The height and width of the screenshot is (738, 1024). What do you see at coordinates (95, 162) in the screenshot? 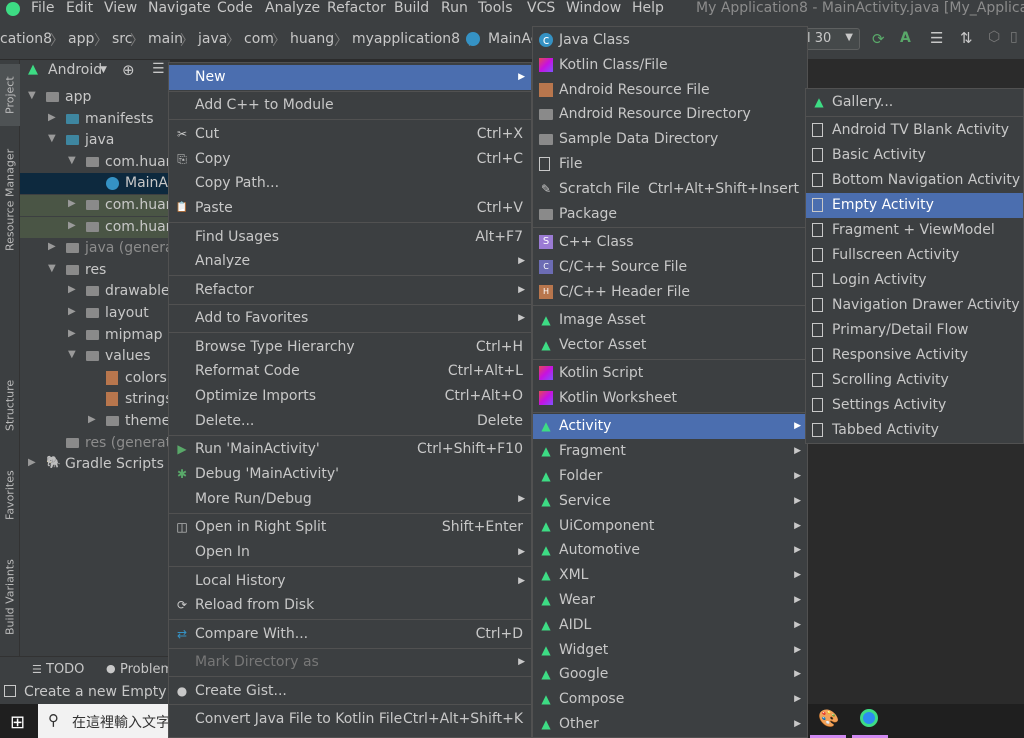
I see `tree-item: ▼ com.huar` at bounding box center [95, 162].